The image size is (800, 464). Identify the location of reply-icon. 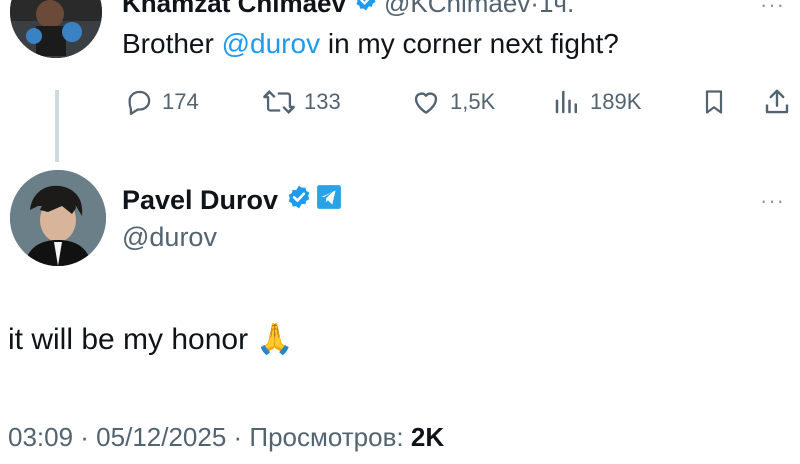
(139, 102).